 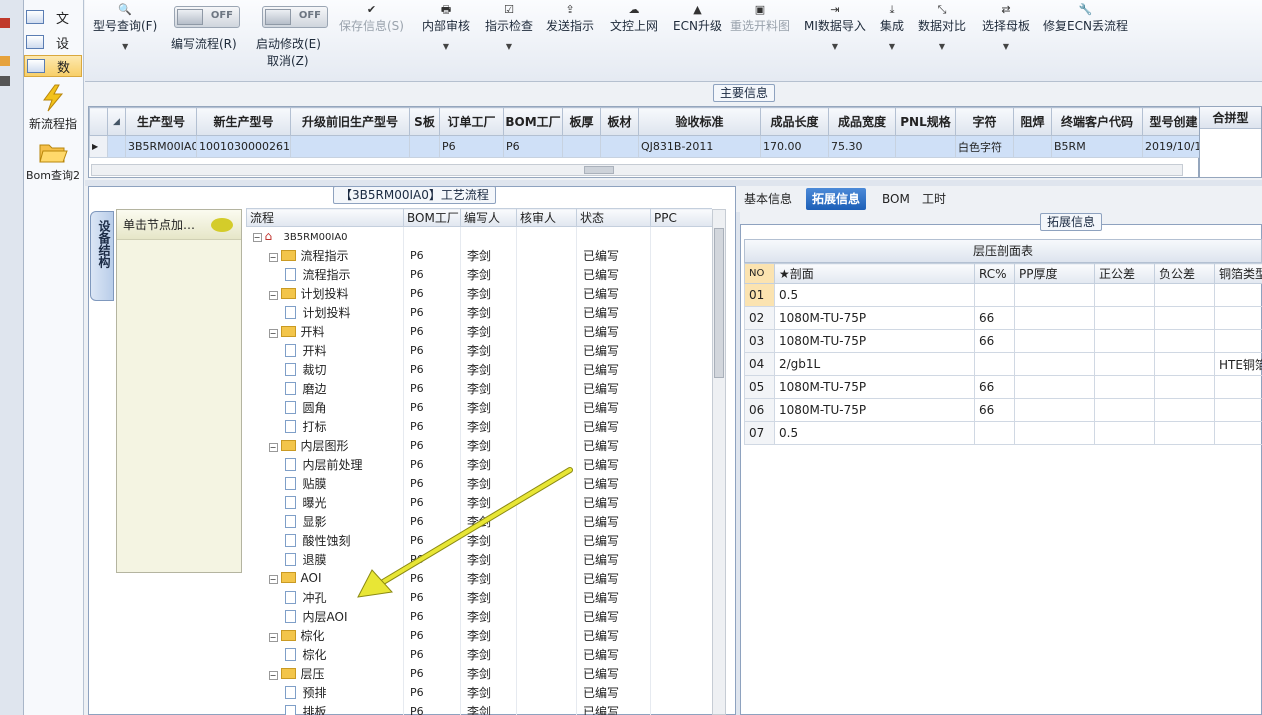 What do you see at coordinates (243, 146) in the screenshot?
I see `table-cell: 10010300002614` at bounding box center [243, 146].